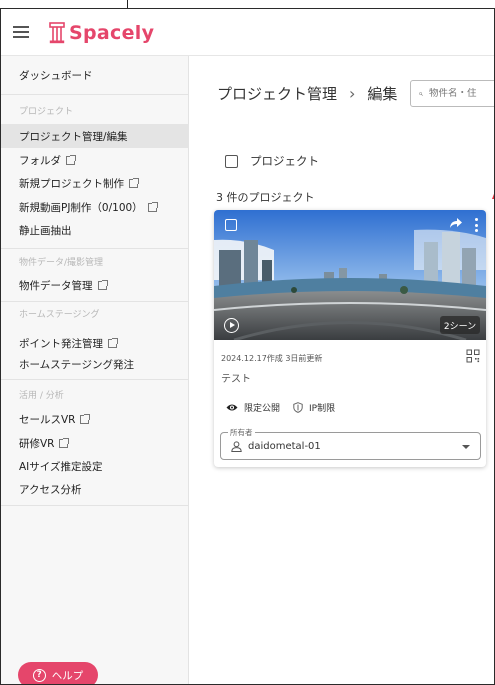  Describe the element at coordinates (95, 75) in the screenshot. I see `sidebar-item-dashboard: ダッシュボード` at that location.